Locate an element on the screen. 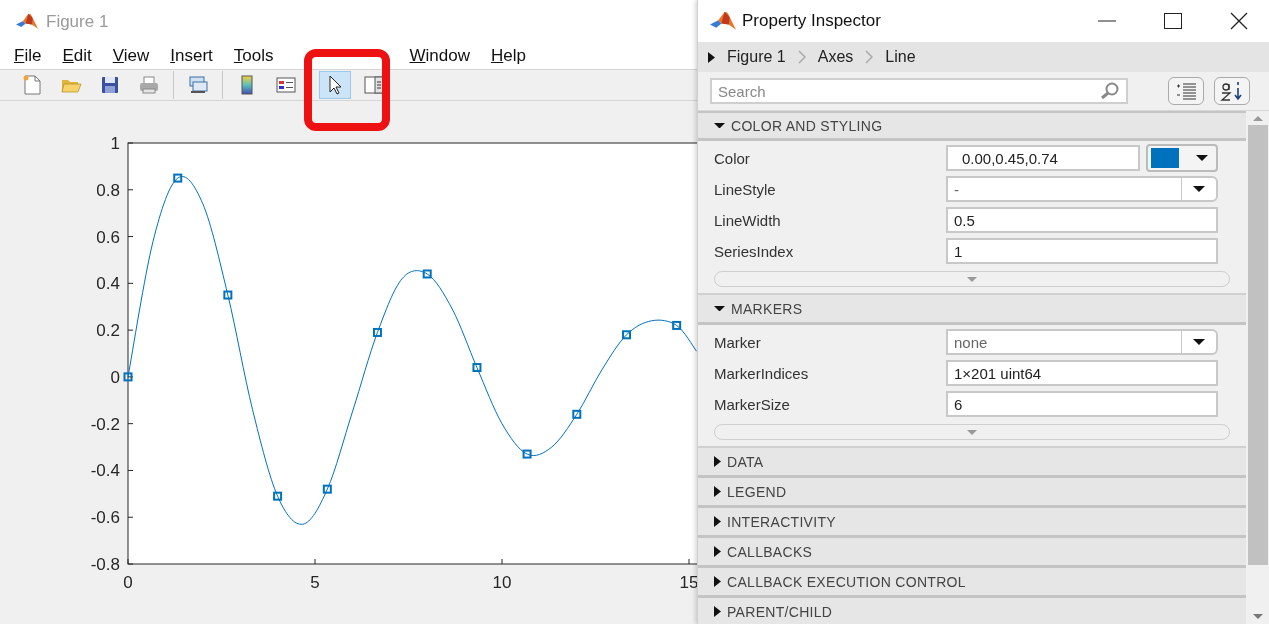 Image resolution: width=1269 pixels, height=624 pixels. x-tick-label: 10 is located at coordinates (502, 582).